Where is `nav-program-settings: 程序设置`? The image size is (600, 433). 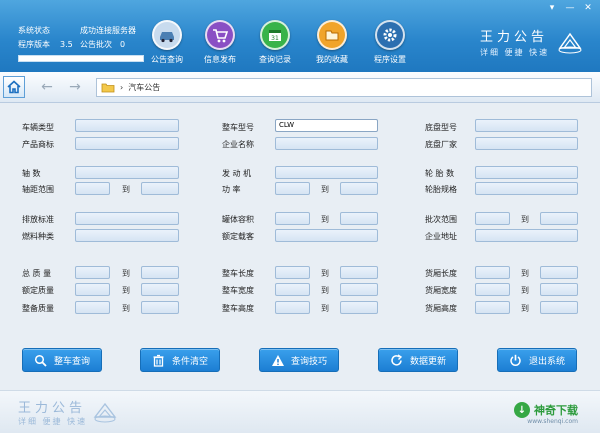
nav-program-settings: 程序设置 is located at coordinates (390, 42).